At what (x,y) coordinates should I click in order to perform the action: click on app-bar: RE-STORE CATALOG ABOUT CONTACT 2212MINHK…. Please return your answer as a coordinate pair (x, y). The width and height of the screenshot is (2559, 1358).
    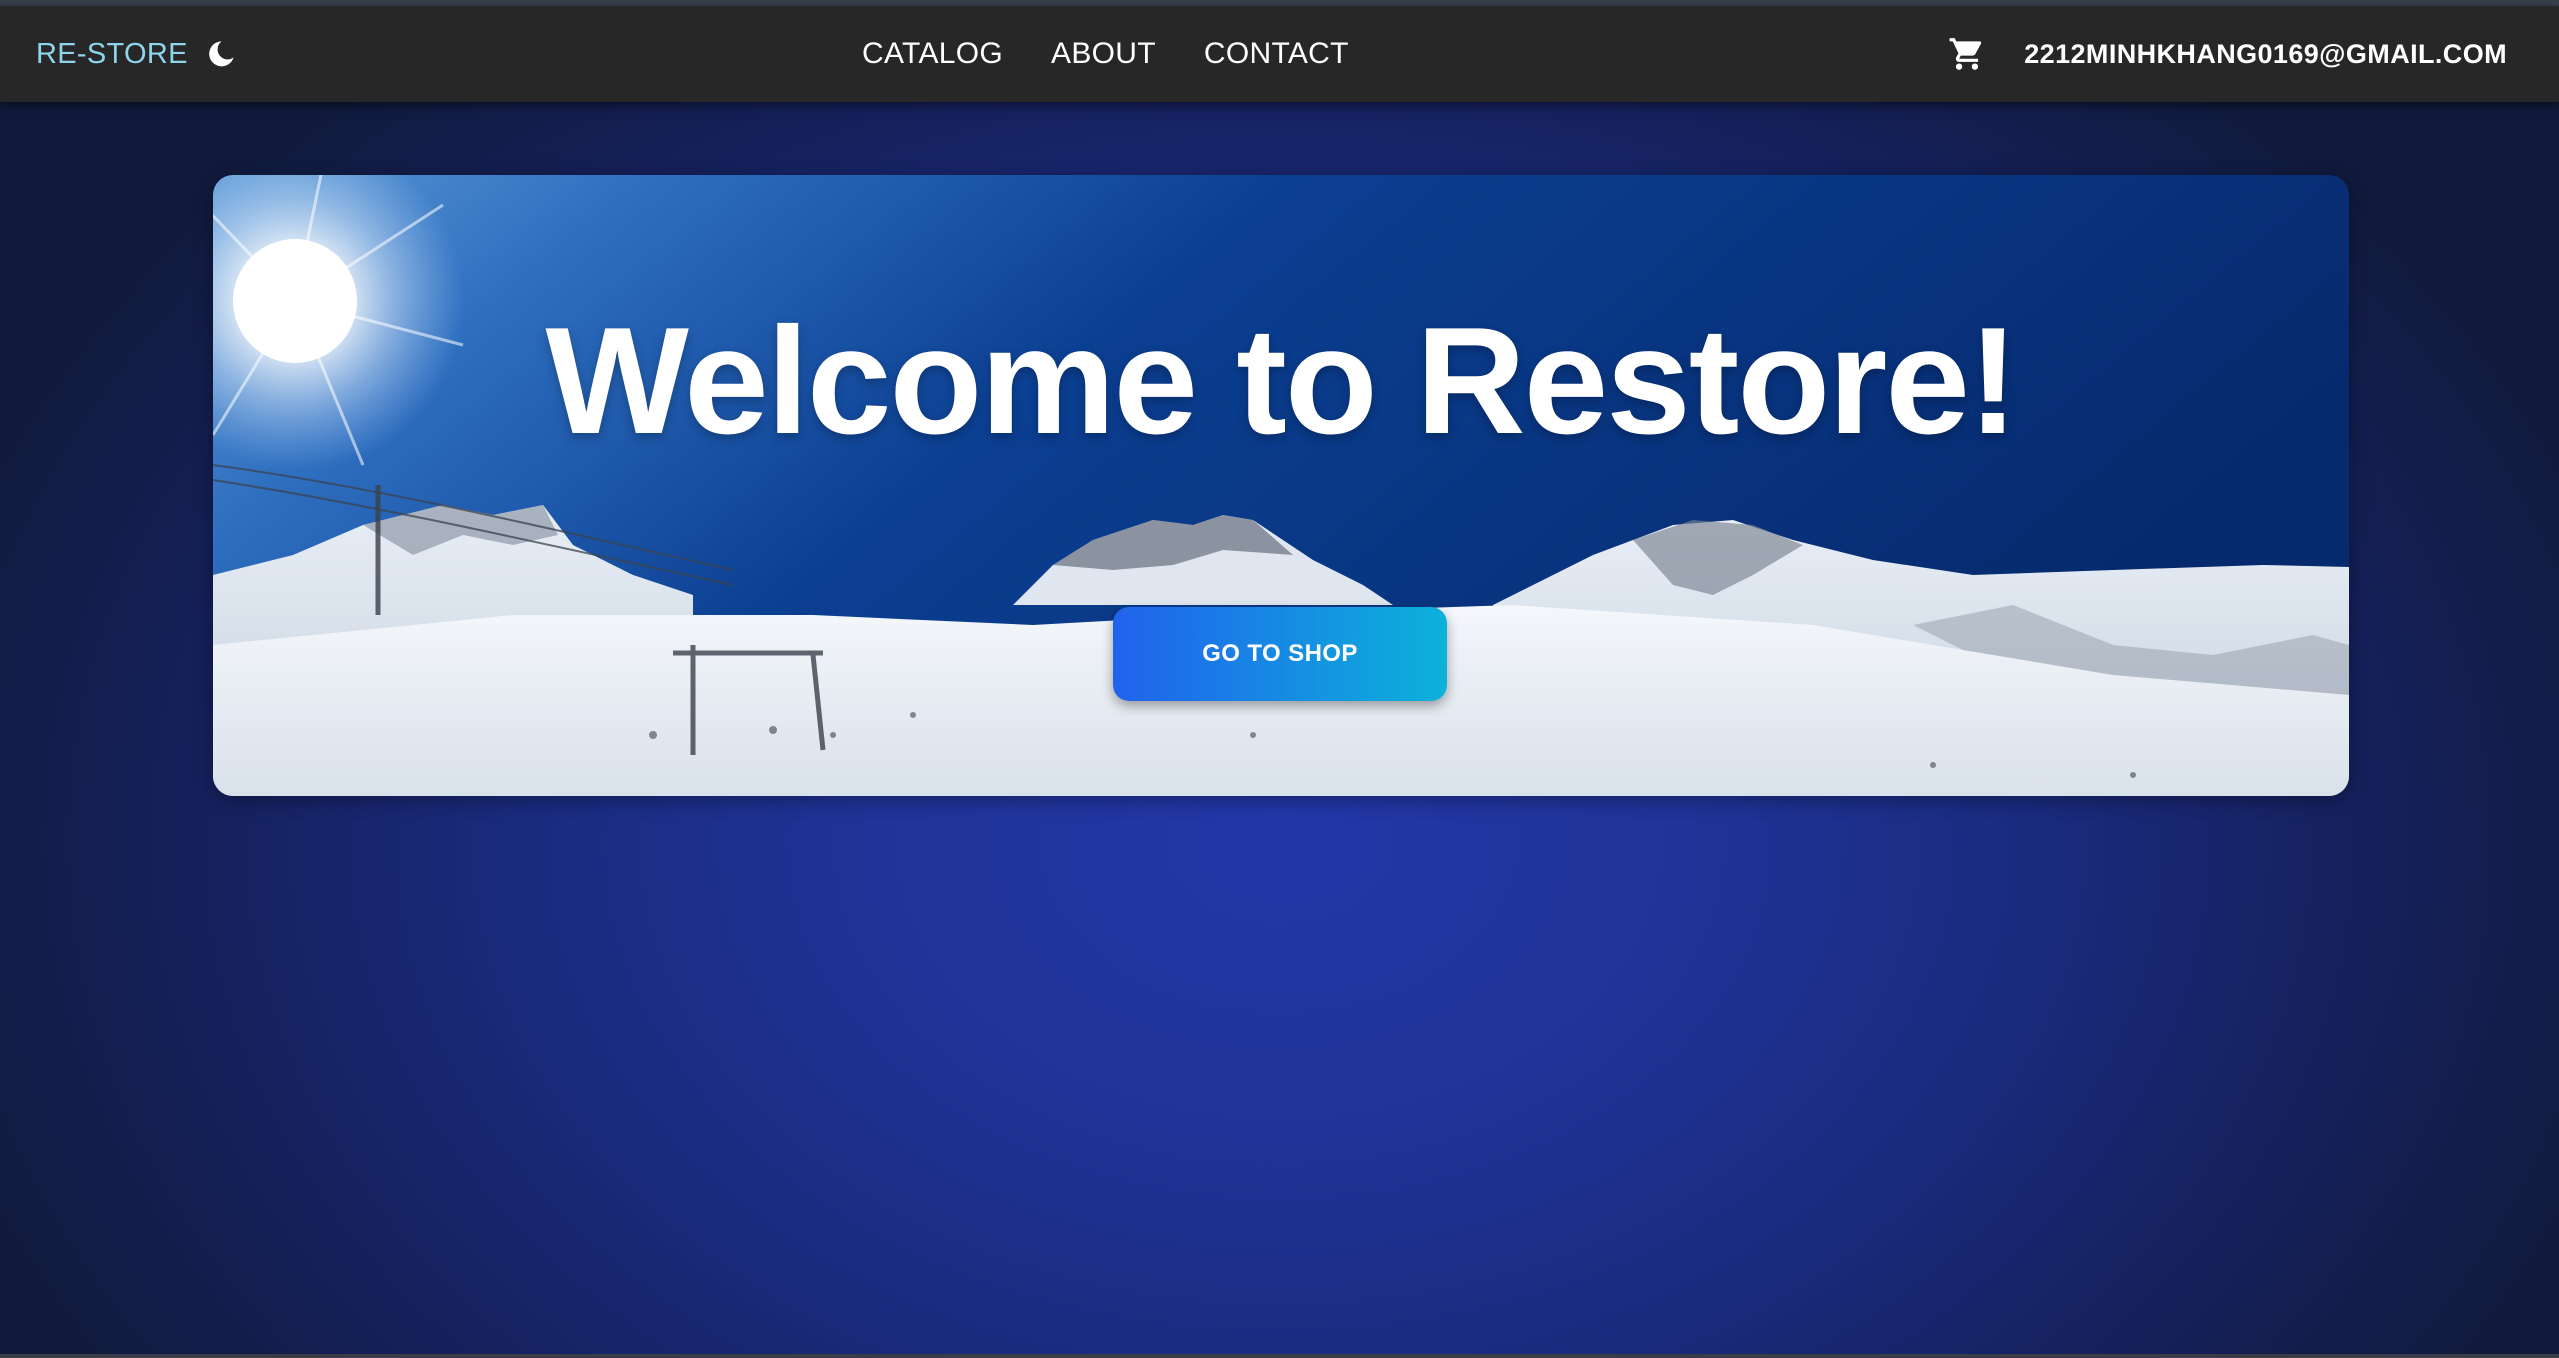
    Looking at the image, I should click on (1279, 54).